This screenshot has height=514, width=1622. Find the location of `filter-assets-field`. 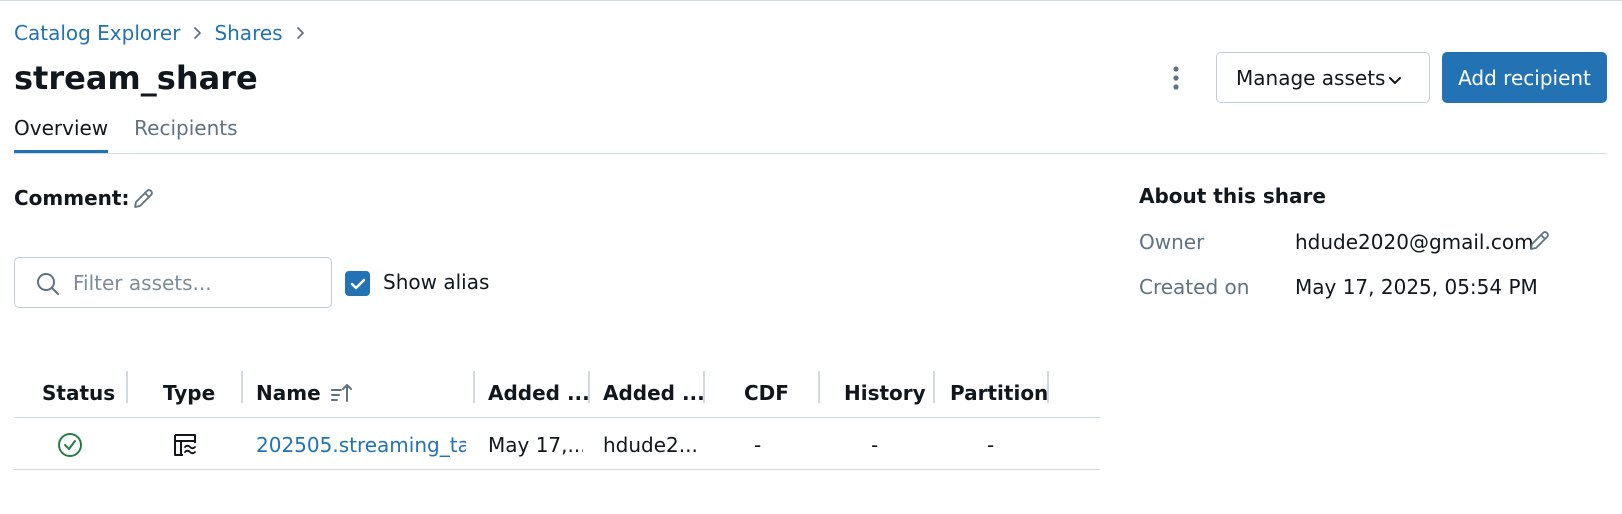

filter-assets-field is located at coordinates (173, 282).